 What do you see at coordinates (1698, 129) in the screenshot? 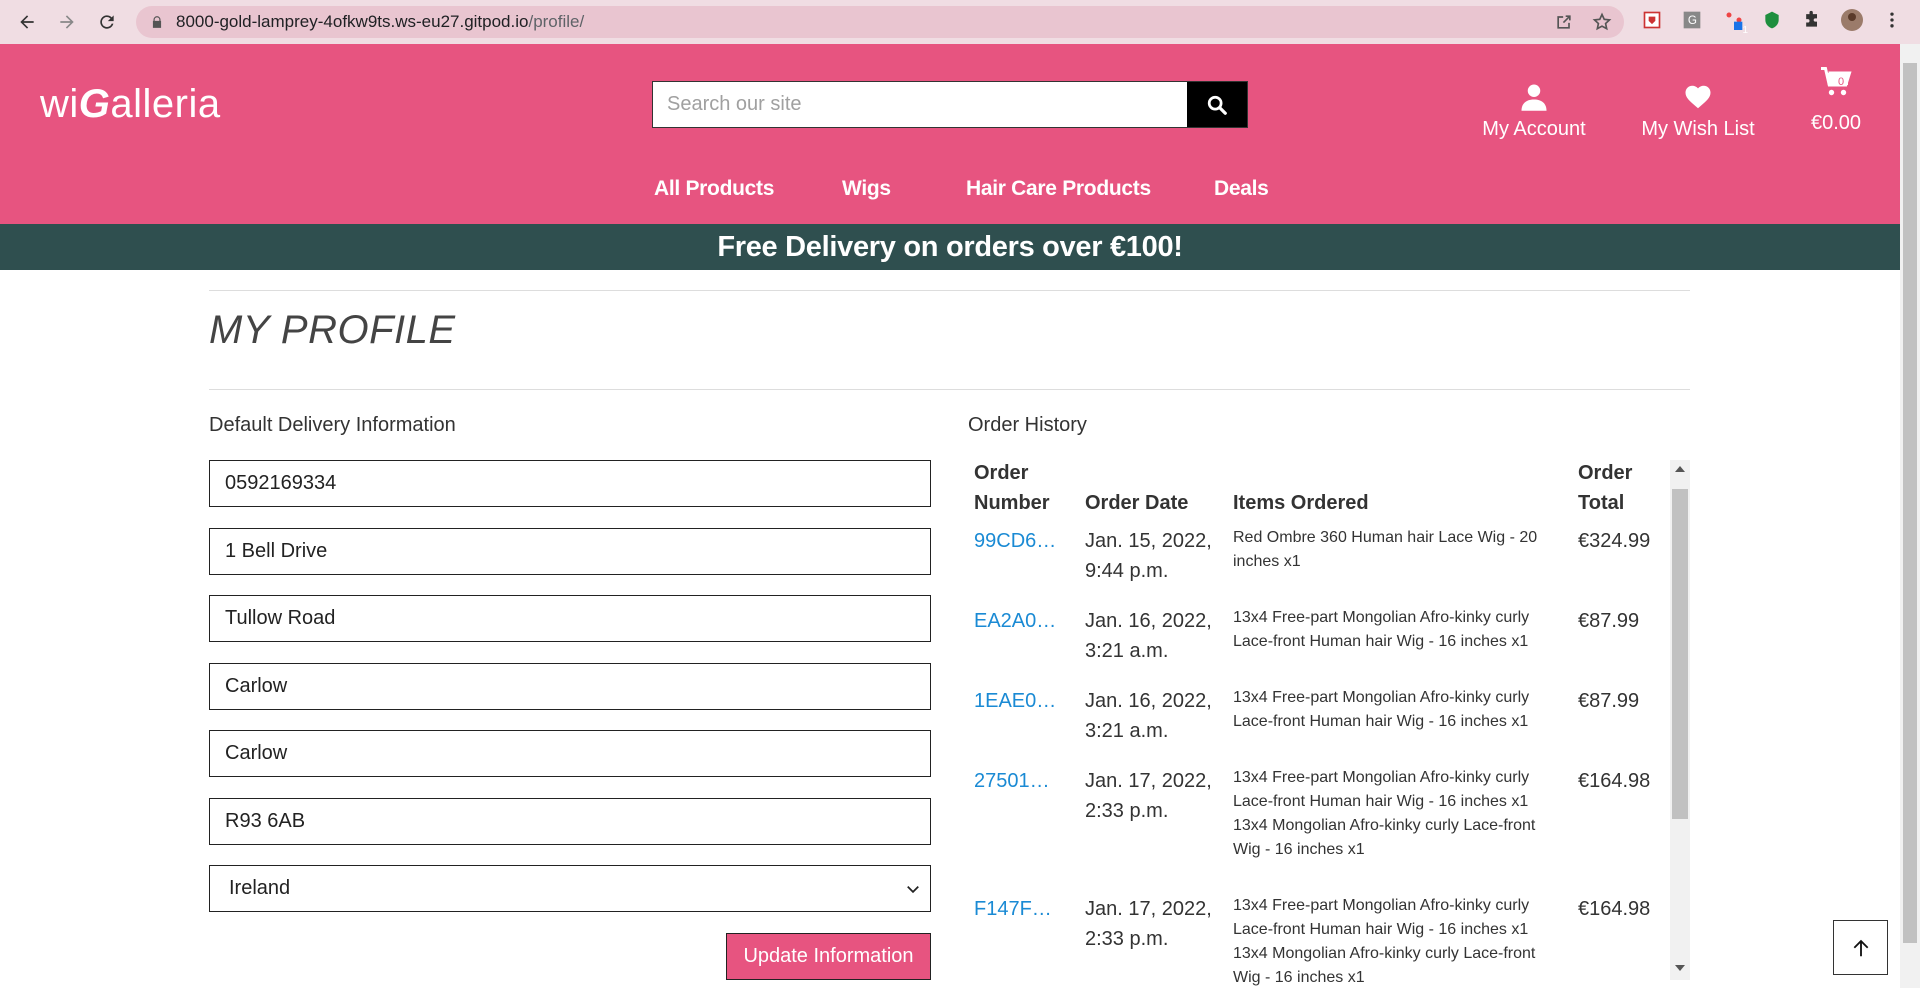
I see `wish-list-label: My Wish List` at bounding box center [1698, 129].